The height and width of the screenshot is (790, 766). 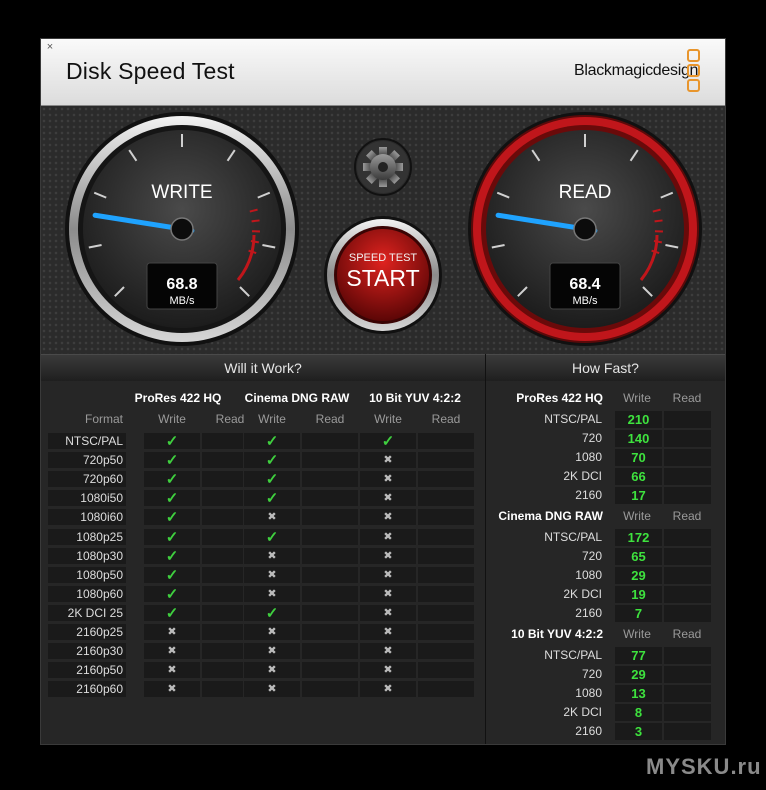 I want to click on write-fps-value: 210, so click(x=638, y=419).